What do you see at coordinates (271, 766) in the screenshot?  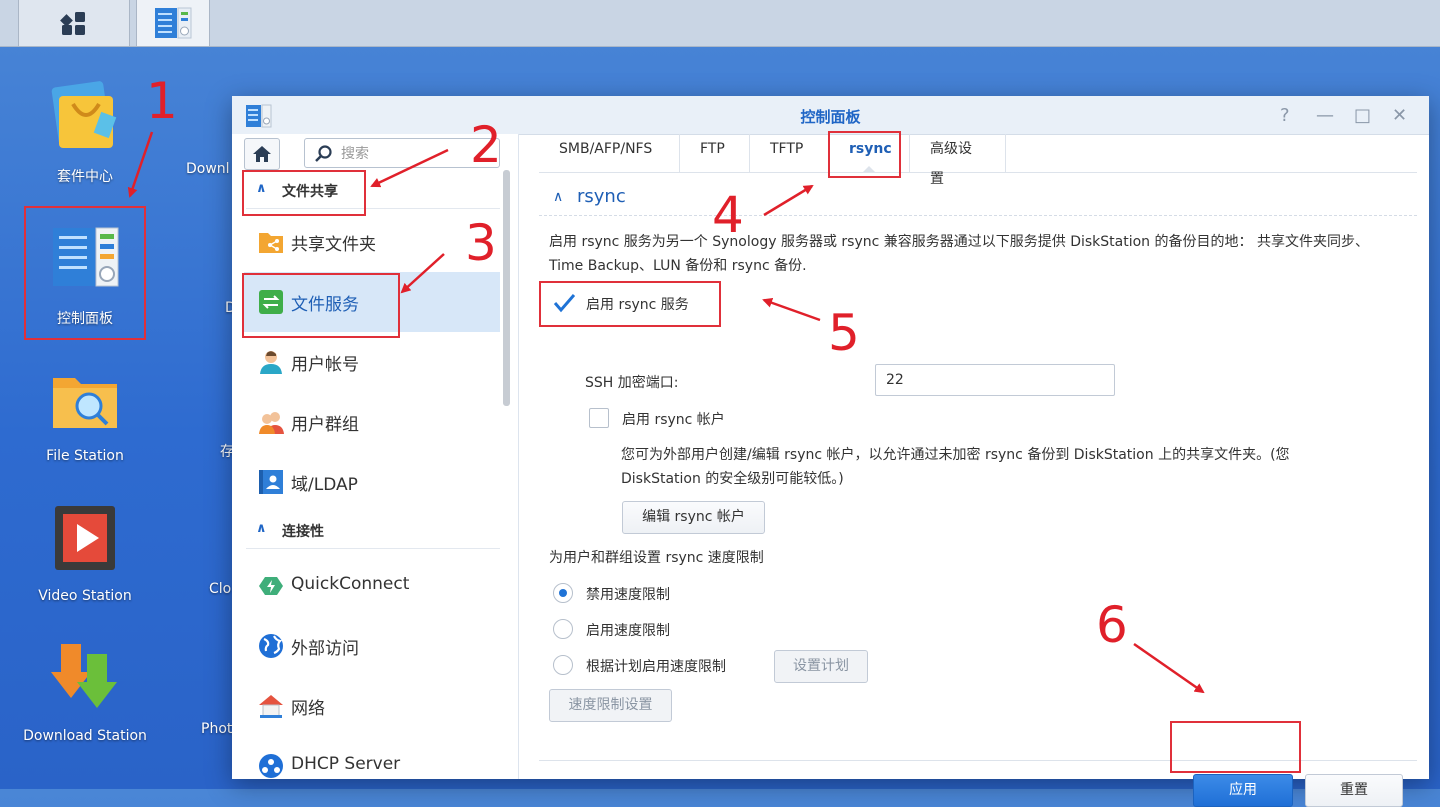 I see `dhcp-icon` at bounding box center [271, 766].